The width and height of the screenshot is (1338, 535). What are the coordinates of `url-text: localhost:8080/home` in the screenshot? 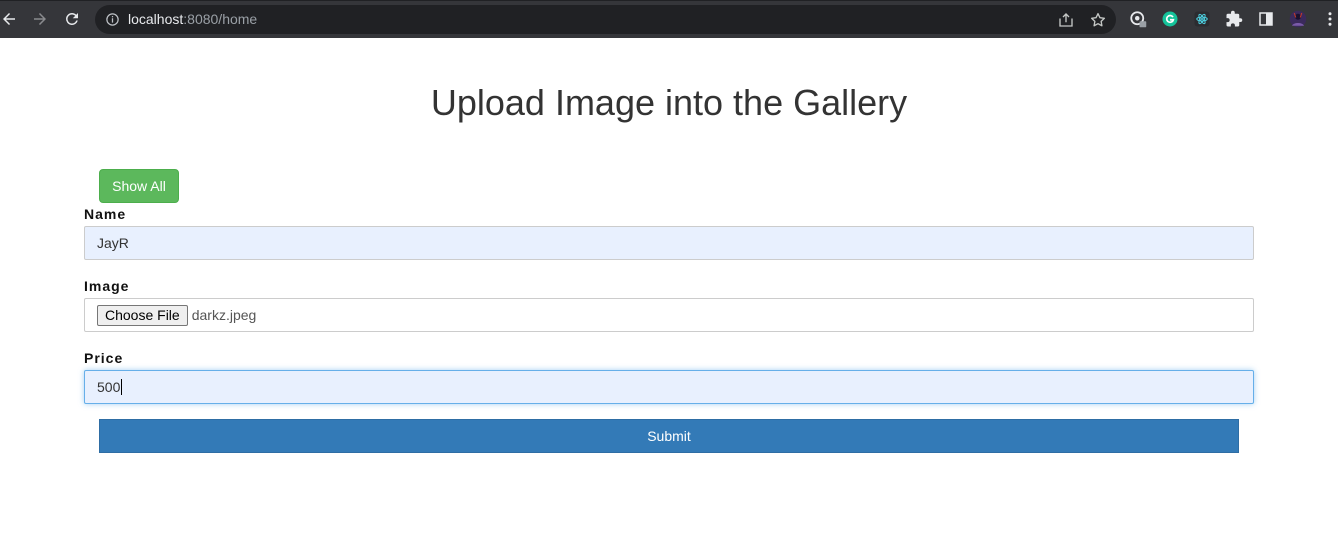 It's located at (192, 19).